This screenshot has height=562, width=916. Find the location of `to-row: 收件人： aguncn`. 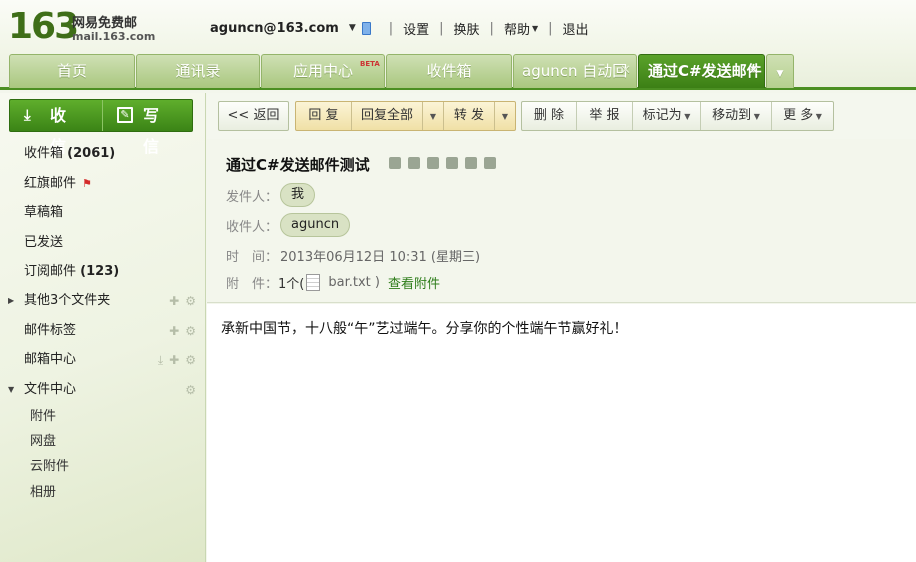

to-row: 收件人： aguncn is located at coordinates (288, 225).